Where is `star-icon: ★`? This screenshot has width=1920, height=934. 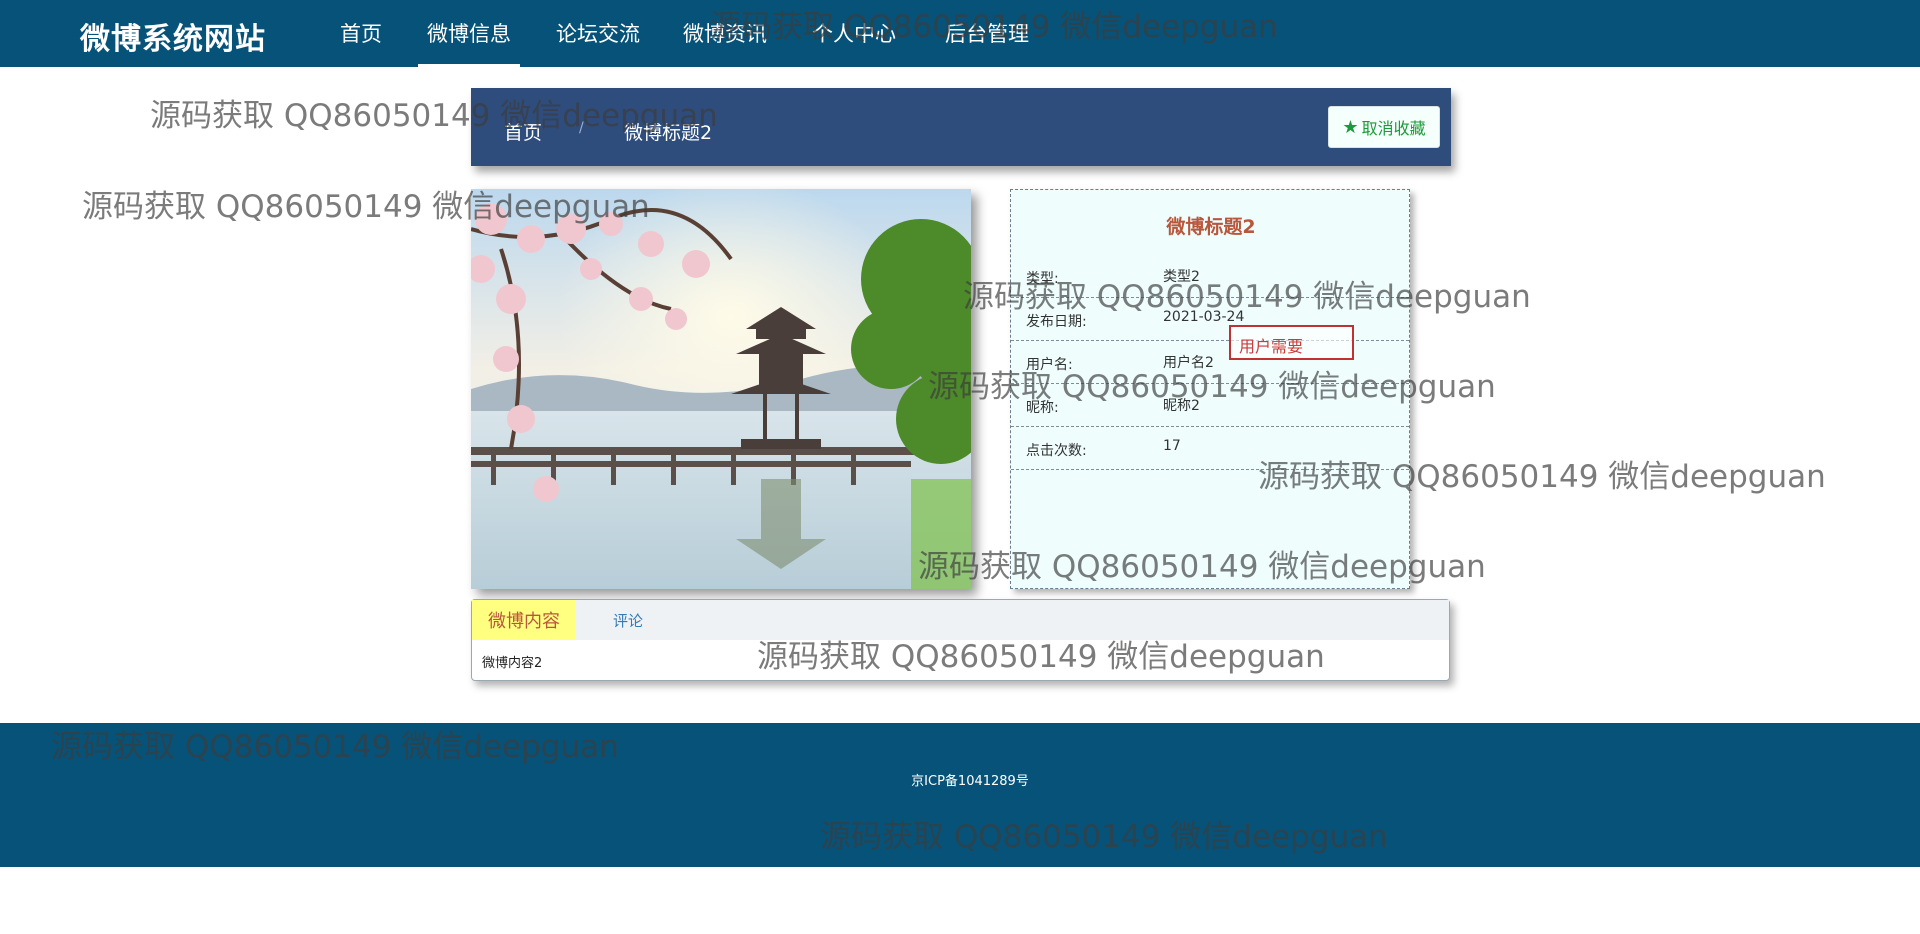
star-icon: ★ is located at coordinates (1350, 127).